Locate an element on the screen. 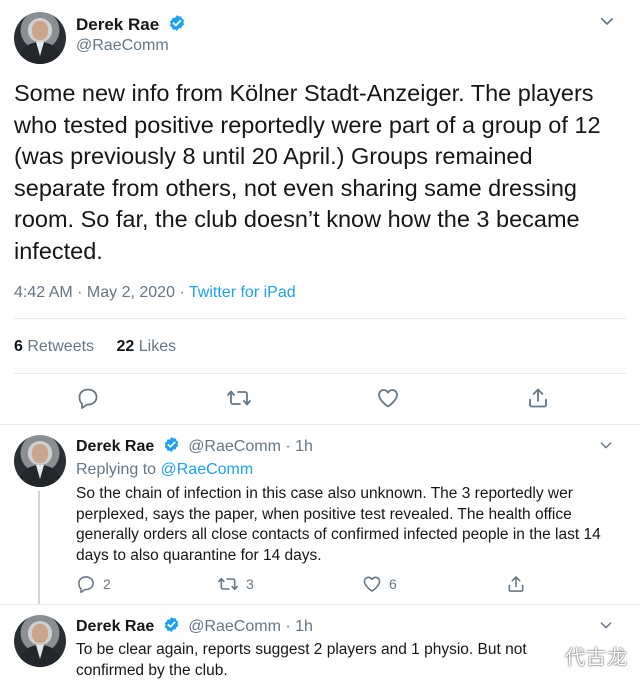  retweet-count: 3 is located at coordinates (250, 584).